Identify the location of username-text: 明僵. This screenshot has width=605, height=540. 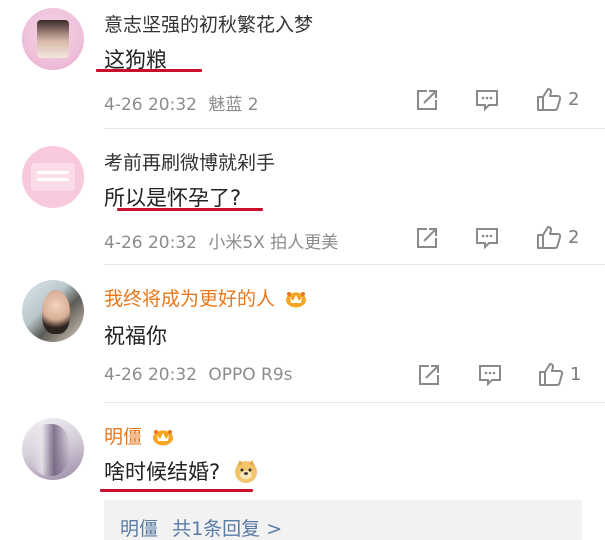
(123, 437).